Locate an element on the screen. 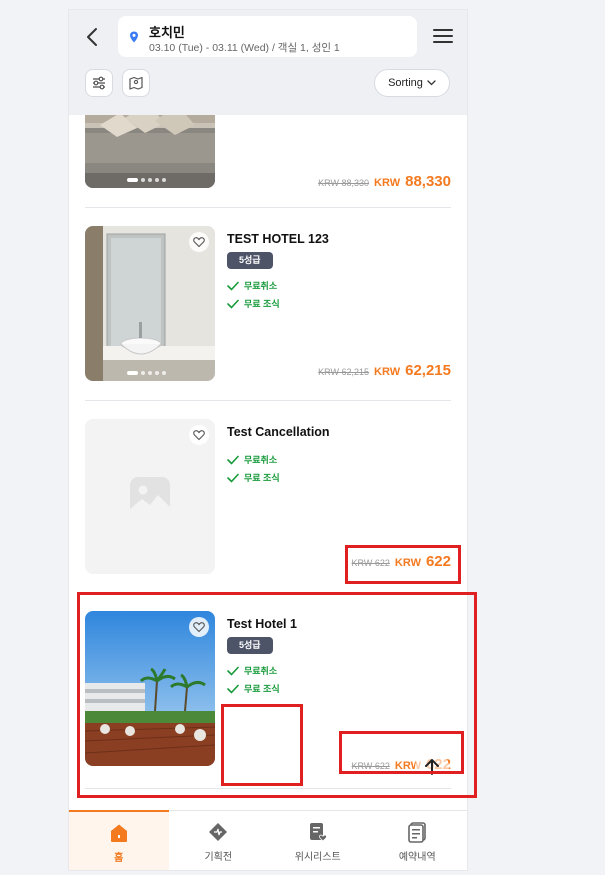  nav-home: 홈 is located at coordinates (119, 840).